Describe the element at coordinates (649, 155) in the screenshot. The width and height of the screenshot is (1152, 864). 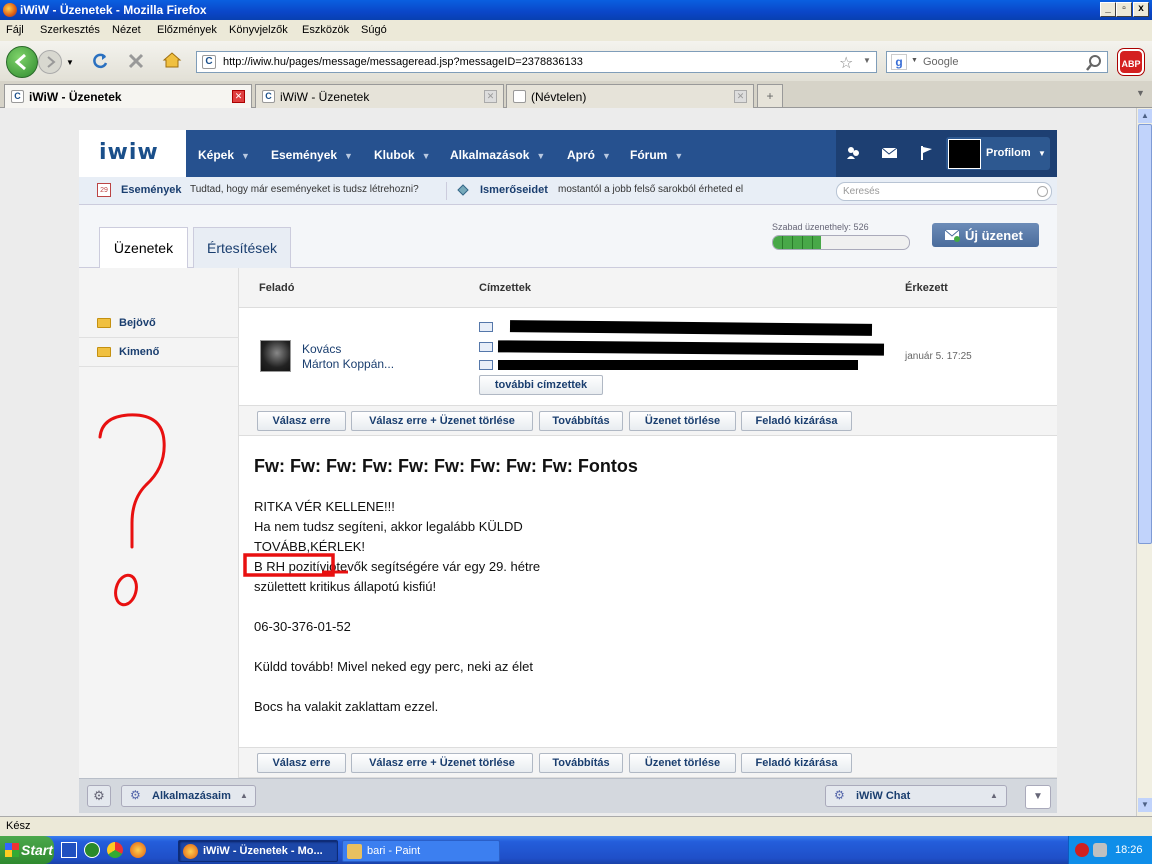
I see `nav-label: Fórum` at that location.